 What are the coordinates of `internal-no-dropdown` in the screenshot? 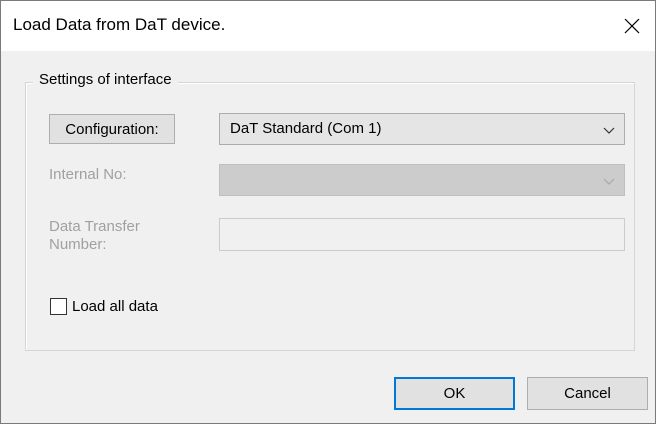 It's located at (422, 180).